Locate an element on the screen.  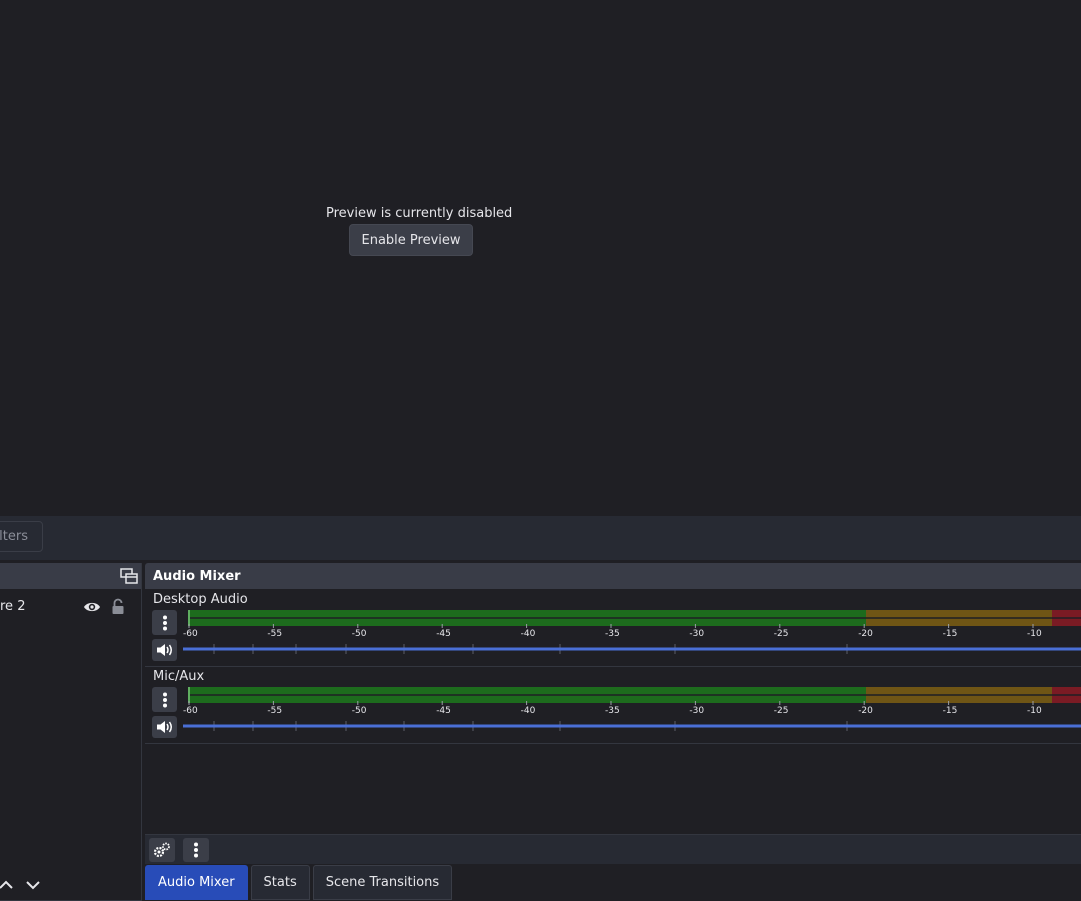
kebab-menu-icon is located at coordinates (196, 850).